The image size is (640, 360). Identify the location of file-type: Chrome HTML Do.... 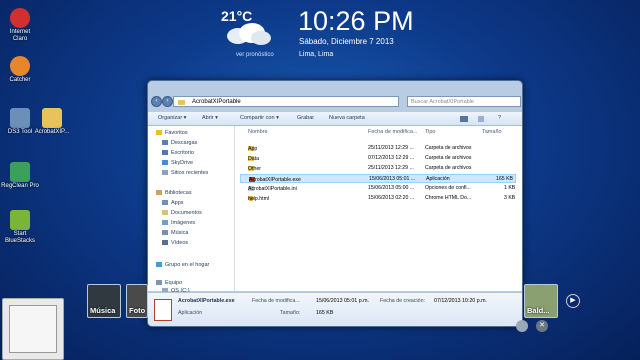
(448, 198).